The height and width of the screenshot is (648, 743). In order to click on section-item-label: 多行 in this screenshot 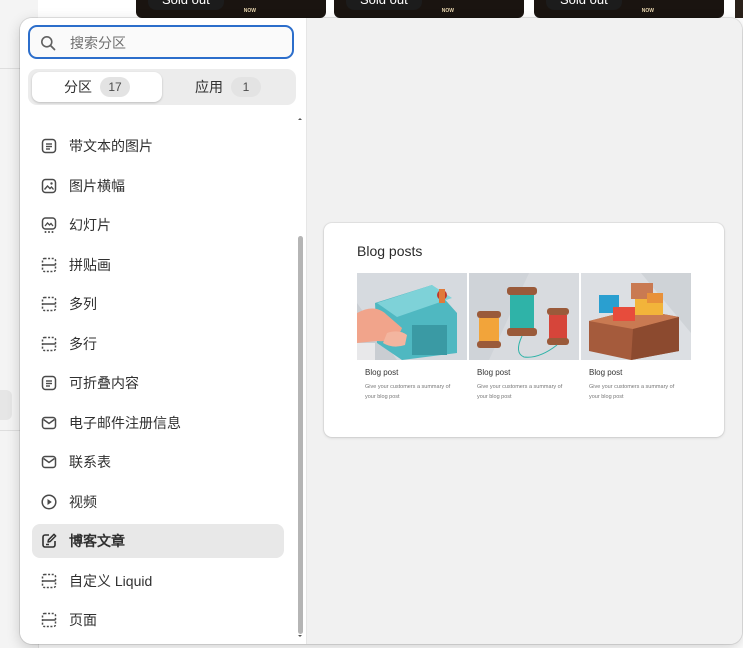, I will do `click(83, 344)`.